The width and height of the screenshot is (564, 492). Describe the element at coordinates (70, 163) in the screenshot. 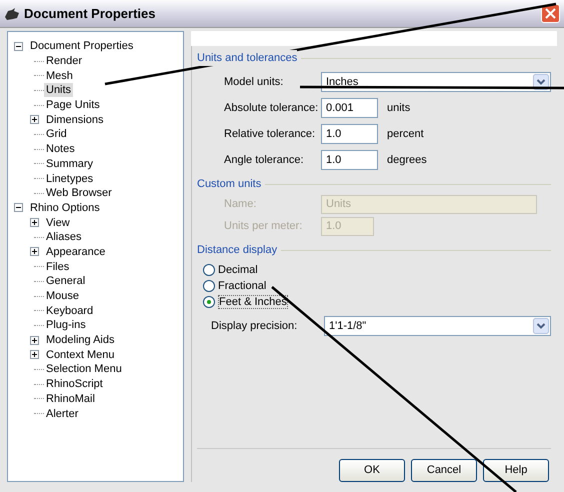

I see `tree-item: Summary` at that location.